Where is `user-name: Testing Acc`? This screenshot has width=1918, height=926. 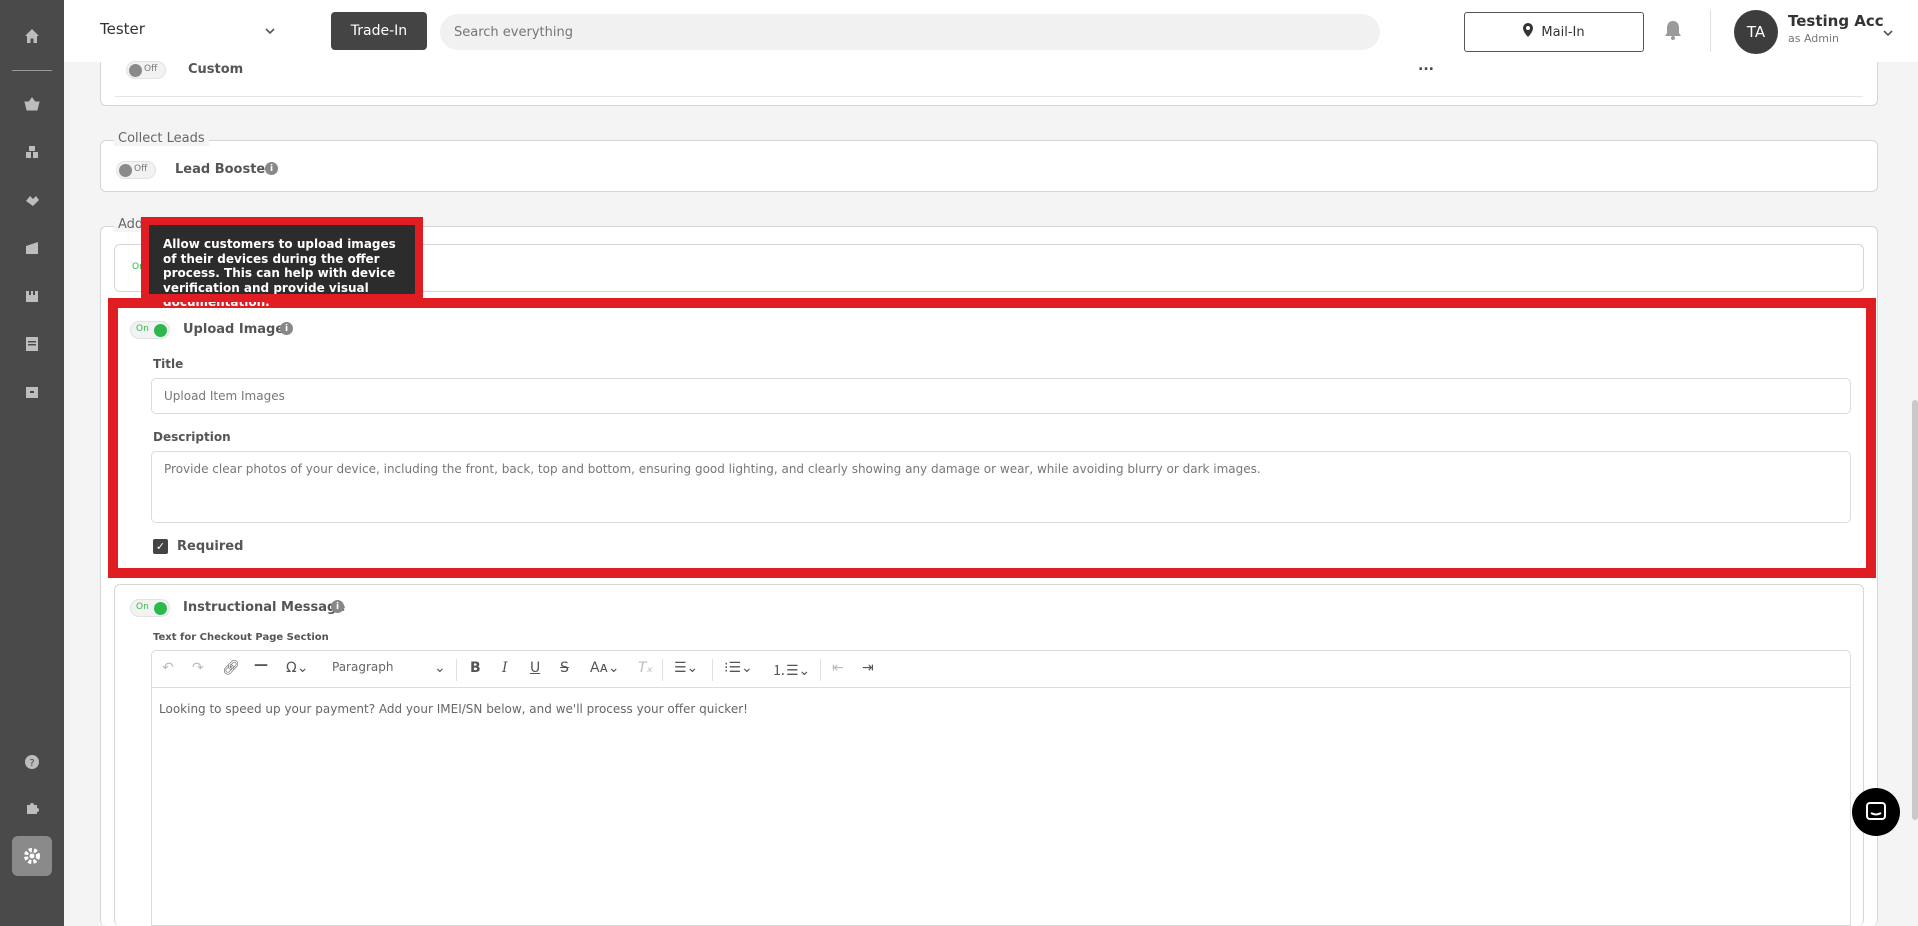 user-name: Testing Acc is located at coordinates (1836, 21).